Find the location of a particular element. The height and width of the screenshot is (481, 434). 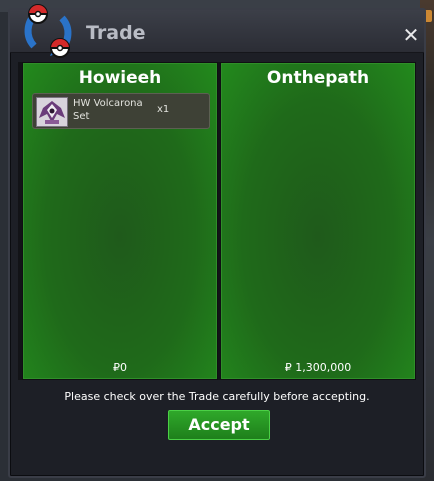

trade-logo-icon is located at coordinates (48, 31).